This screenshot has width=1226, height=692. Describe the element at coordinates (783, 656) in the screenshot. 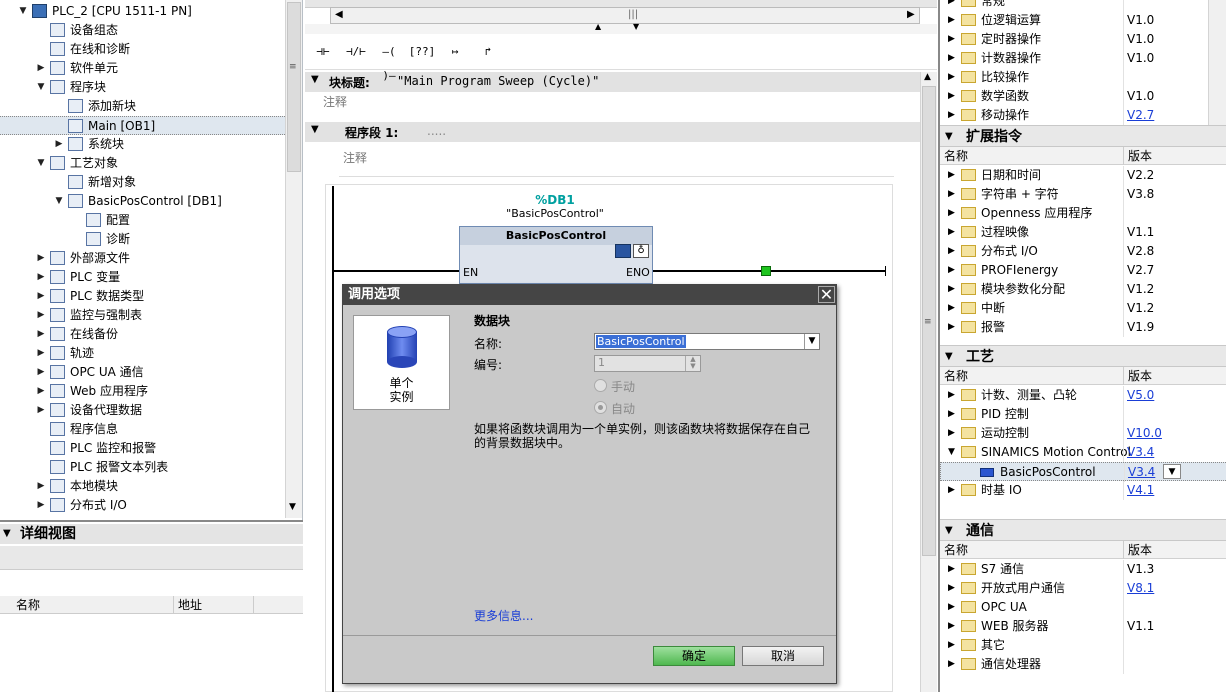

I see `cancel-button: 取消` at that location.